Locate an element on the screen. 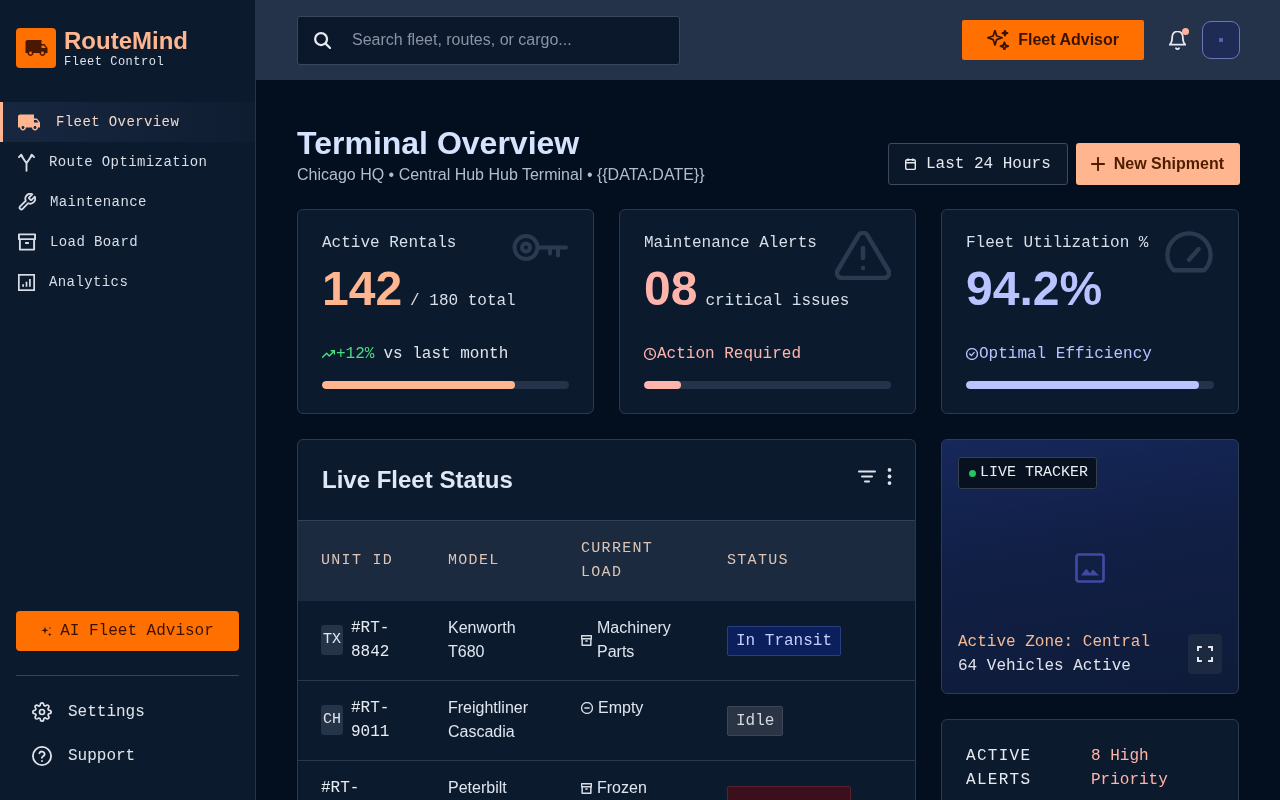  clock-icon is located at coordinates (650, 354).